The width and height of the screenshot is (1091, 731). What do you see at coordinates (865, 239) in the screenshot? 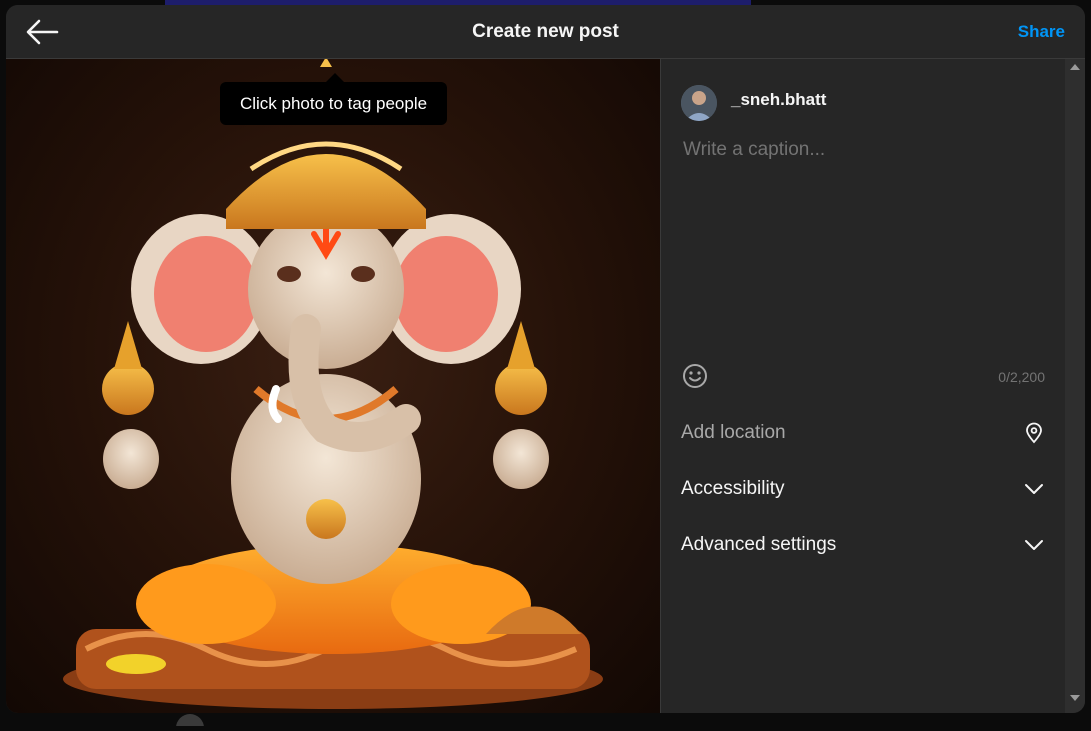
I see `caption-input` at bounding box center [865, 239].